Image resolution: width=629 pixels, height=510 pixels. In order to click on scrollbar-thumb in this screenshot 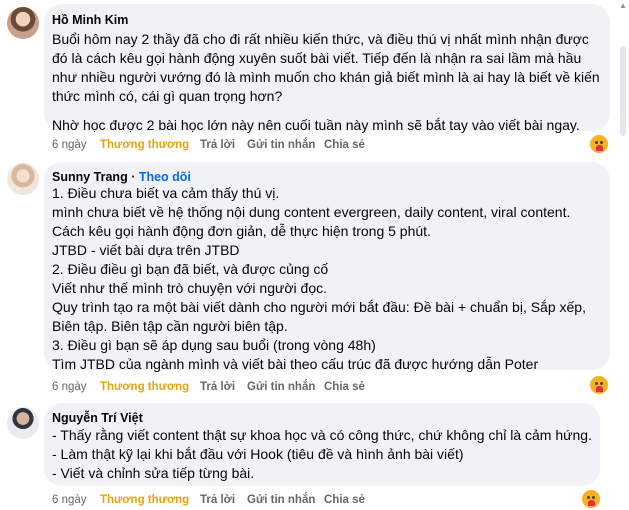, I will do `click(623, 91)`.